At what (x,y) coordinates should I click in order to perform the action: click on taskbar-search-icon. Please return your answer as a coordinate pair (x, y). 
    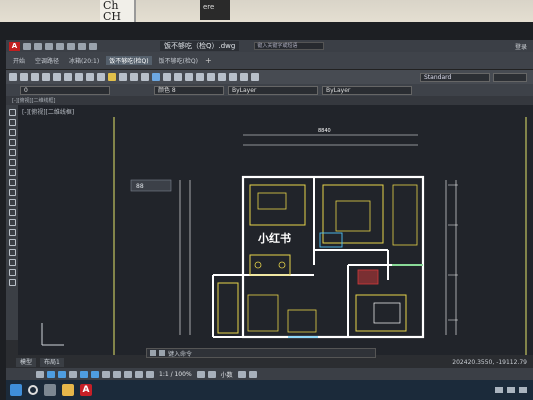
    Looking at the image, I should click on (33, 390).